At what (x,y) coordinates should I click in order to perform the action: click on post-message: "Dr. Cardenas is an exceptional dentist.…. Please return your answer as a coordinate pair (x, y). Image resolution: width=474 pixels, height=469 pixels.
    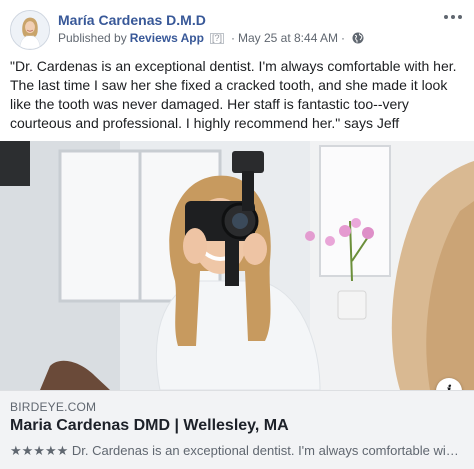
    Looking at the image, I should click on (233, 94).